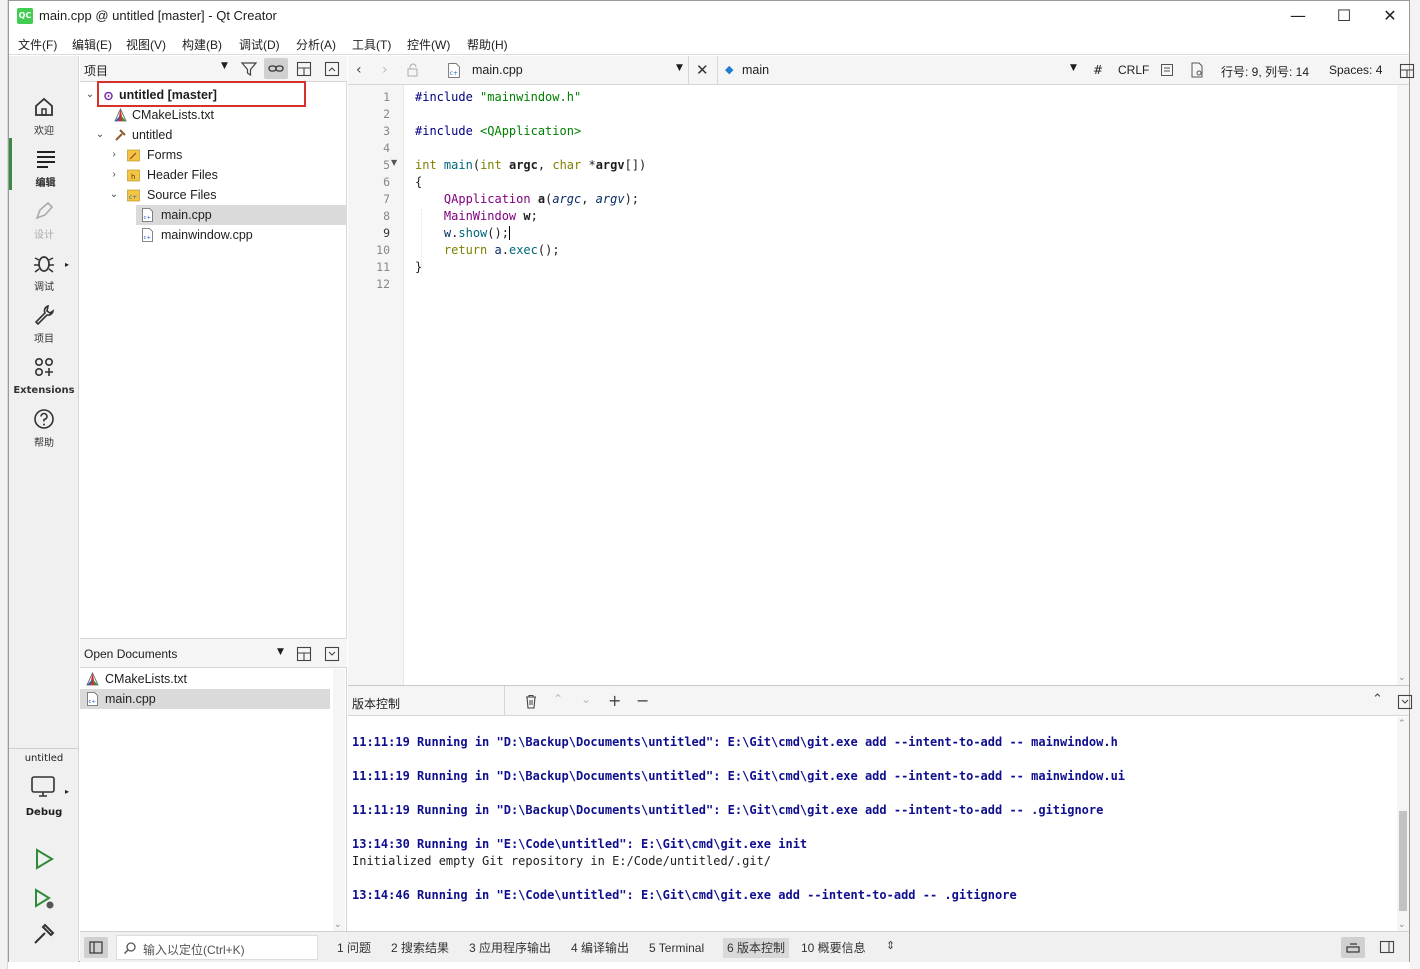 This screenshot has width=1420, height=969. What do you see at coordinates (202, 44) in the screenshot?
I see `menu-build: 构建(B)` at bounding box center [202, 44].